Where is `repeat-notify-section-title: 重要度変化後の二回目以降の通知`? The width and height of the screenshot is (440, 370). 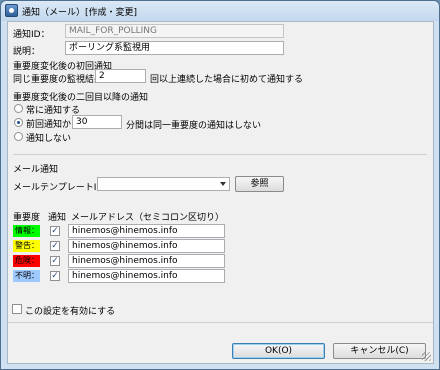
repeat-notify-section-title: 重要度変化後の二回目以降の通知 is located at coordinates (81, 98).